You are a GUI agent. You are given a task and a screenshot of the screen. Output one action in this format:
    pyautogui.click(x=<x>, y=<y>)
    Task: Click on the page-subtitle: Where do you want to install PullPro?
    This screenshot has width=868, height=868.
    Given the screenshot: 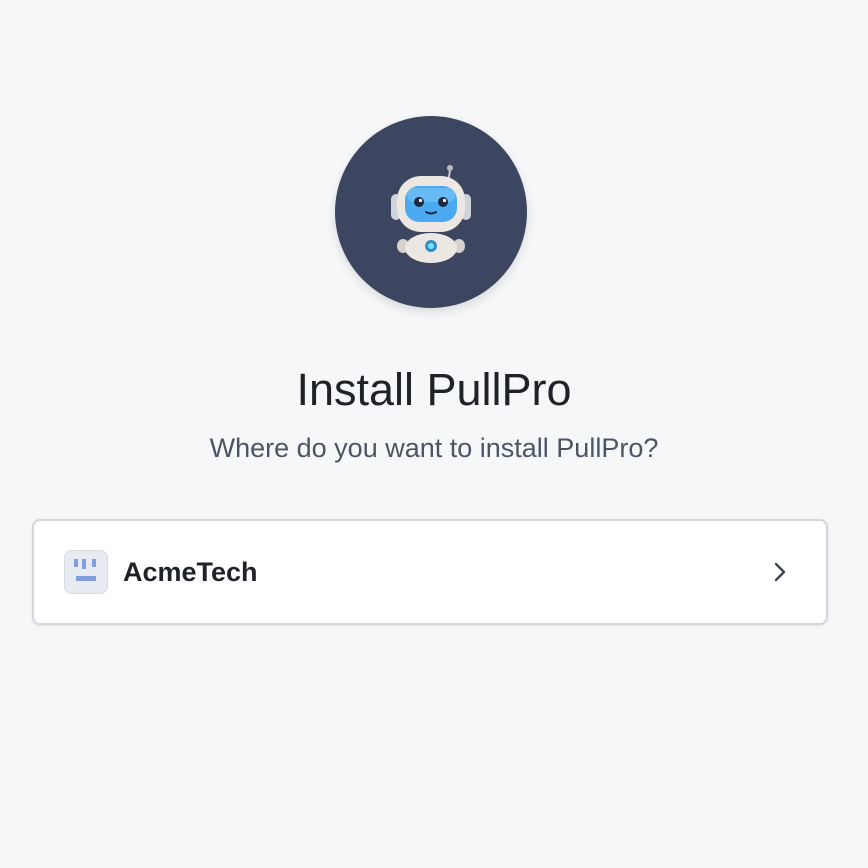 What is the action you would take?
    pyautogui.click(x=434, y=448)
    